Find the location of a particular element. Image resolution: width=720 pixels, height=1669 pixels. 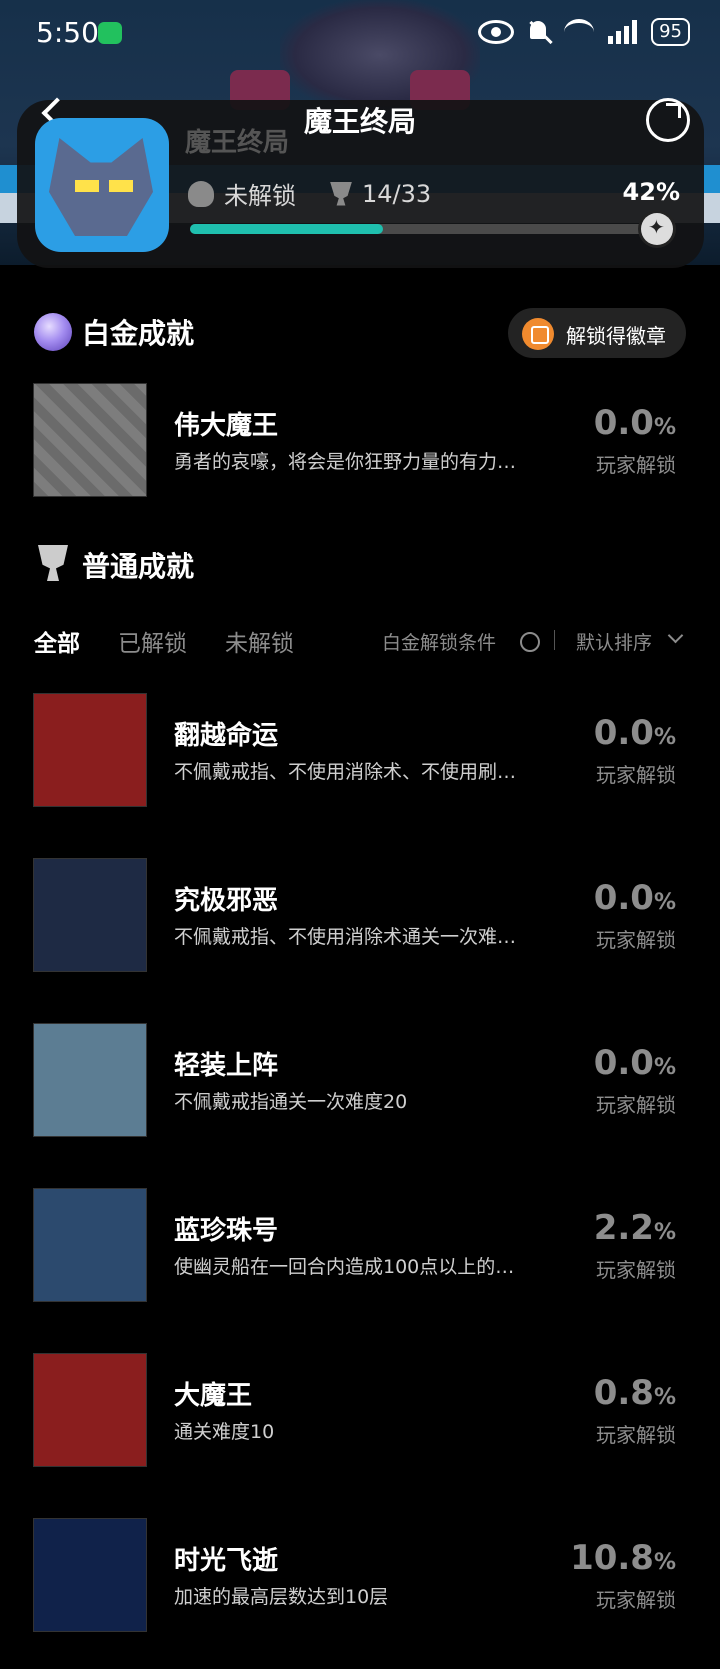

badge-icon is located at coordinates (538, 334).